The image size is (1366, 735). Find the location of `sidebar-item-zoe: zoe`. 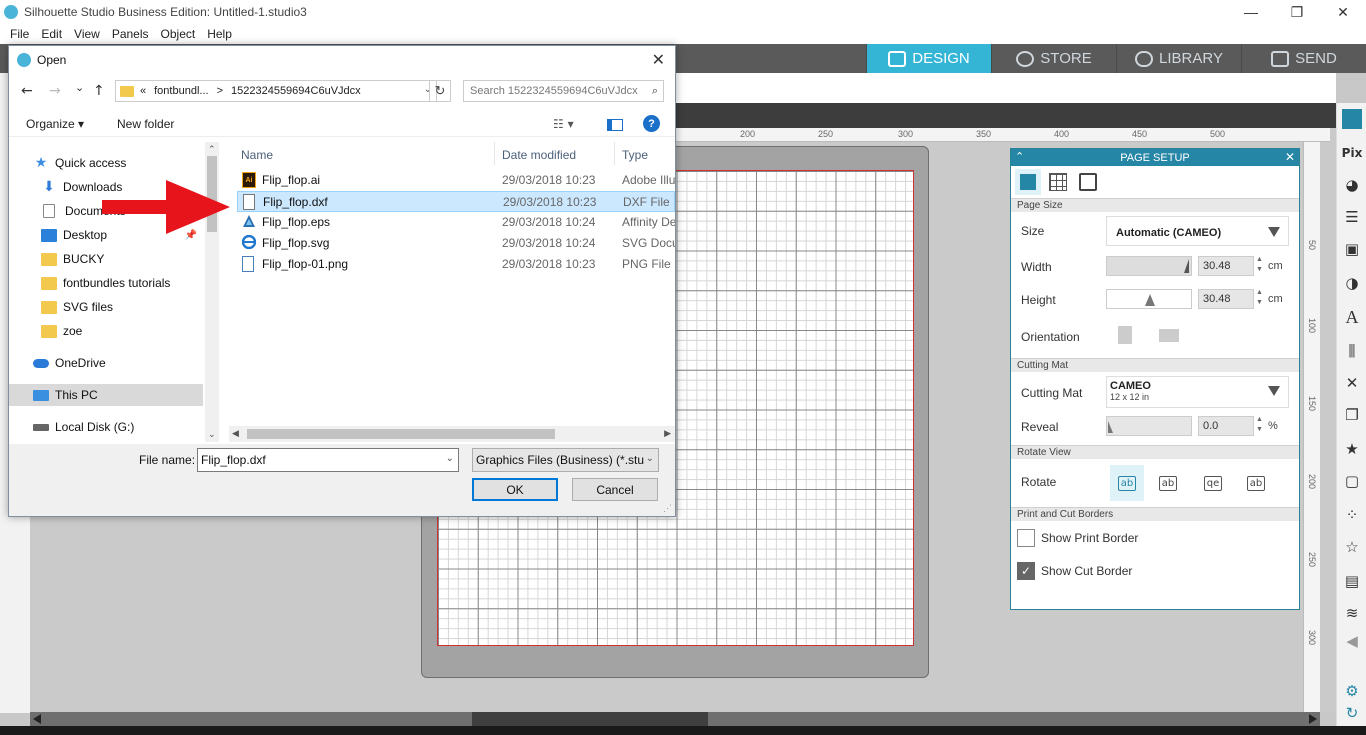

sidebar-item-zoe: zoe is located at coordinates (106, 331).